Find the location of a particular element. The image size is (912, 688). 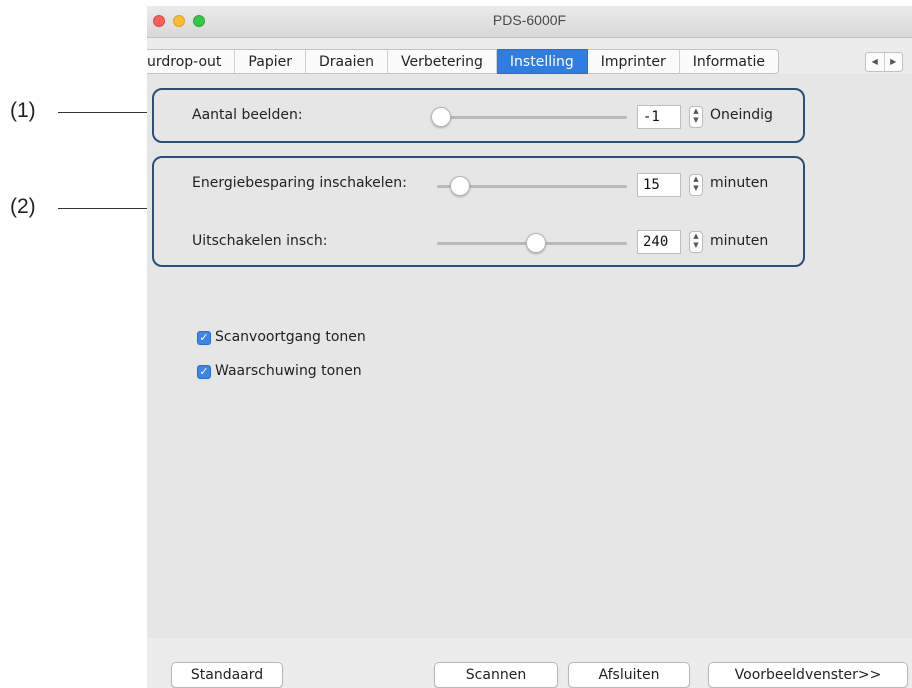

tab-informatie: Informatie is located at coordinates (729, 61).